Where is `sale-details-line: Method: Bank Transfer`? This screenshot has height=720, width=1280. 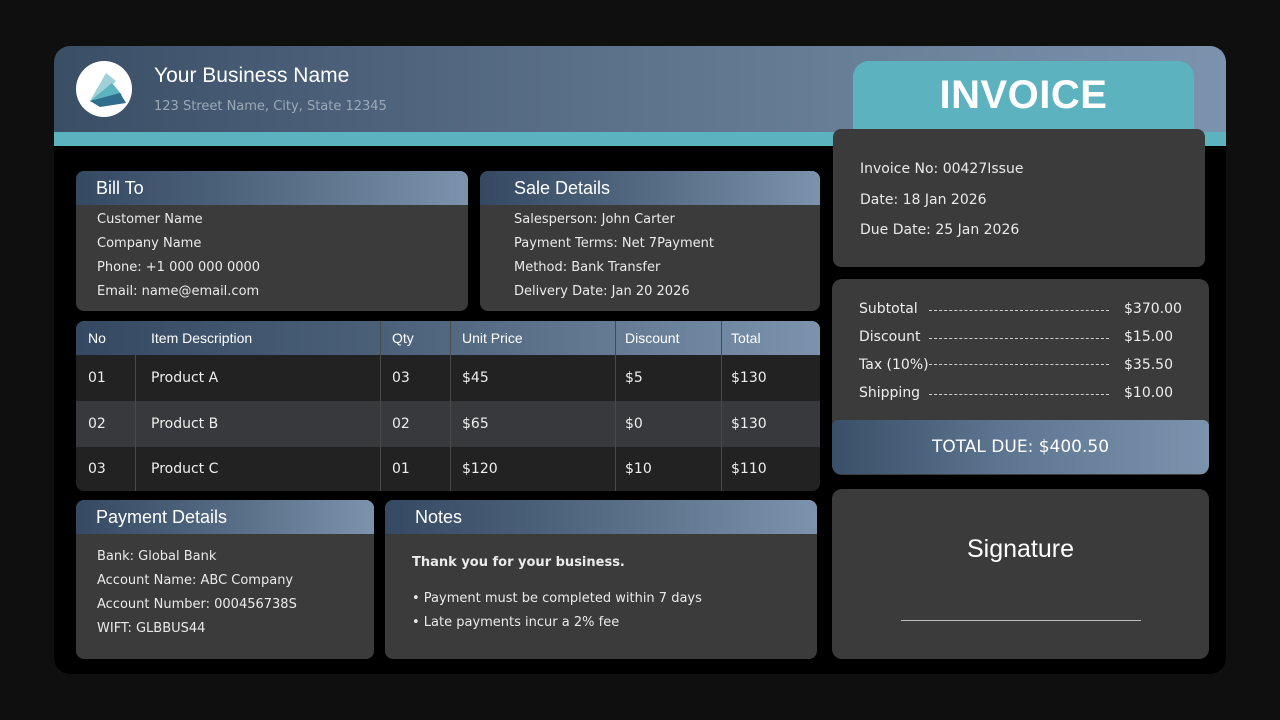
sale-details-line: Method: Bank Transfer is located at coordinates (587, 267).